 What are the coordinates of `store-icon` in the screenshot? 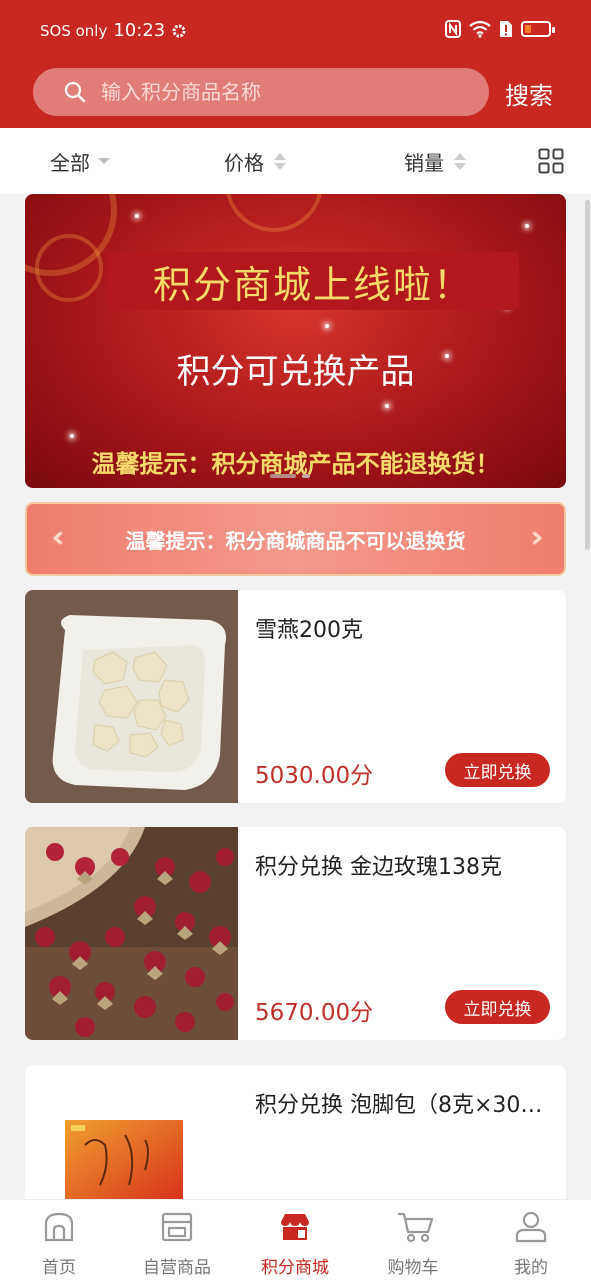 It's located at (177, 1227).